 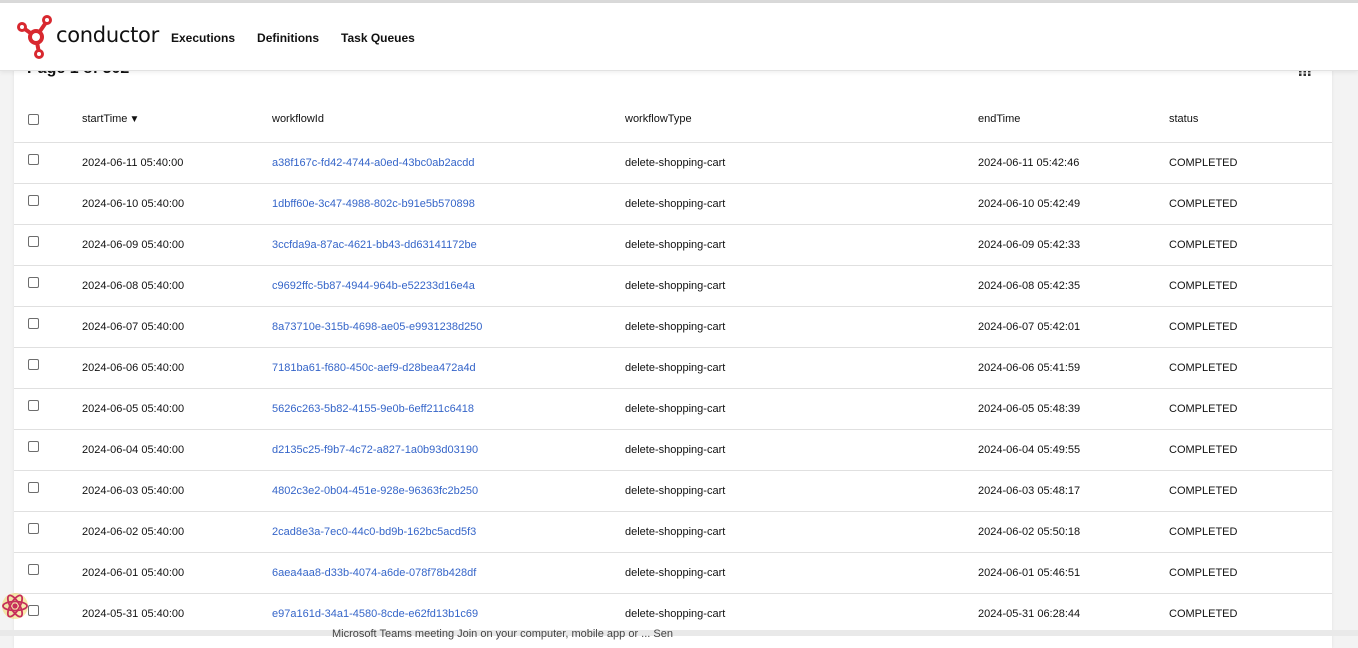 What do you see at coordinates (375, 614) in the screenshot?
I see `workflow-id-link: e97a161d-34a1-4580-8cde-e62fd13b1c69` at bounding box center [375, 614].